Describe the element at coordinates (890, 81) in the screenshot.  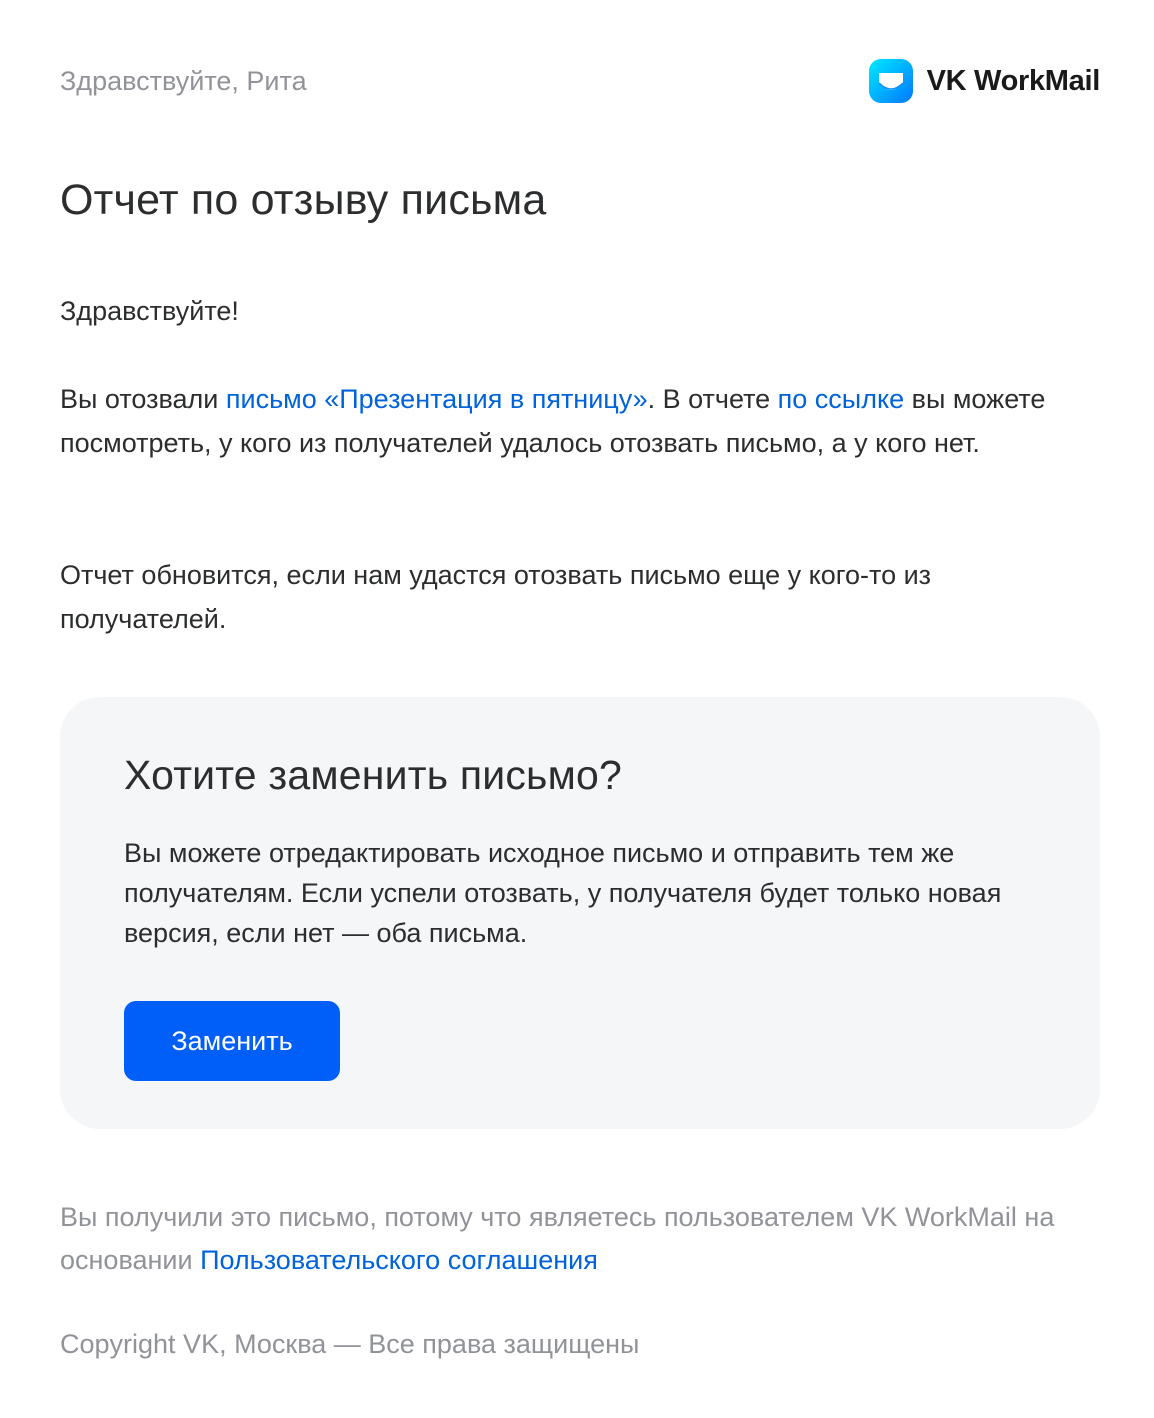
I see `mail-envelope-icon` at that location.